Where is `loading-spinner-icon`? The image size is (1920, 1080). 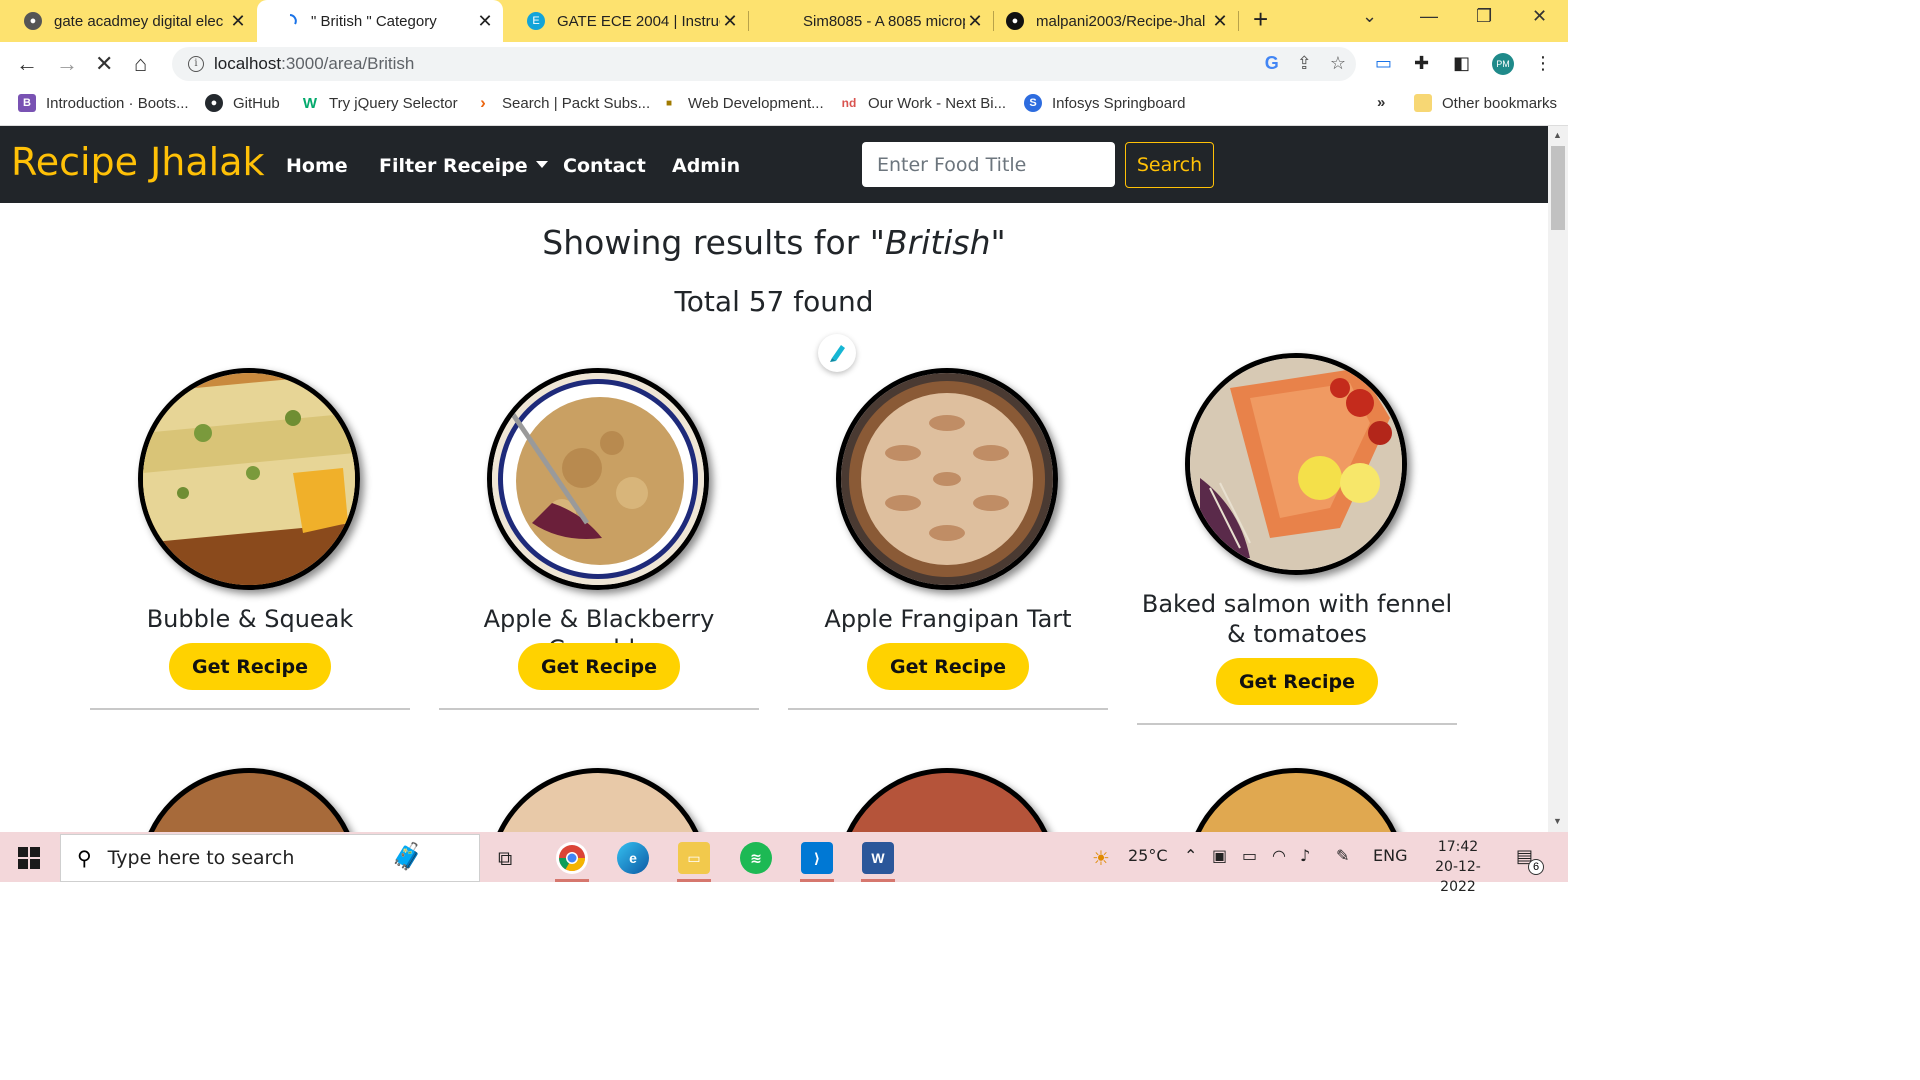
loading-spinner-icon is located at coordinates (290, 21).